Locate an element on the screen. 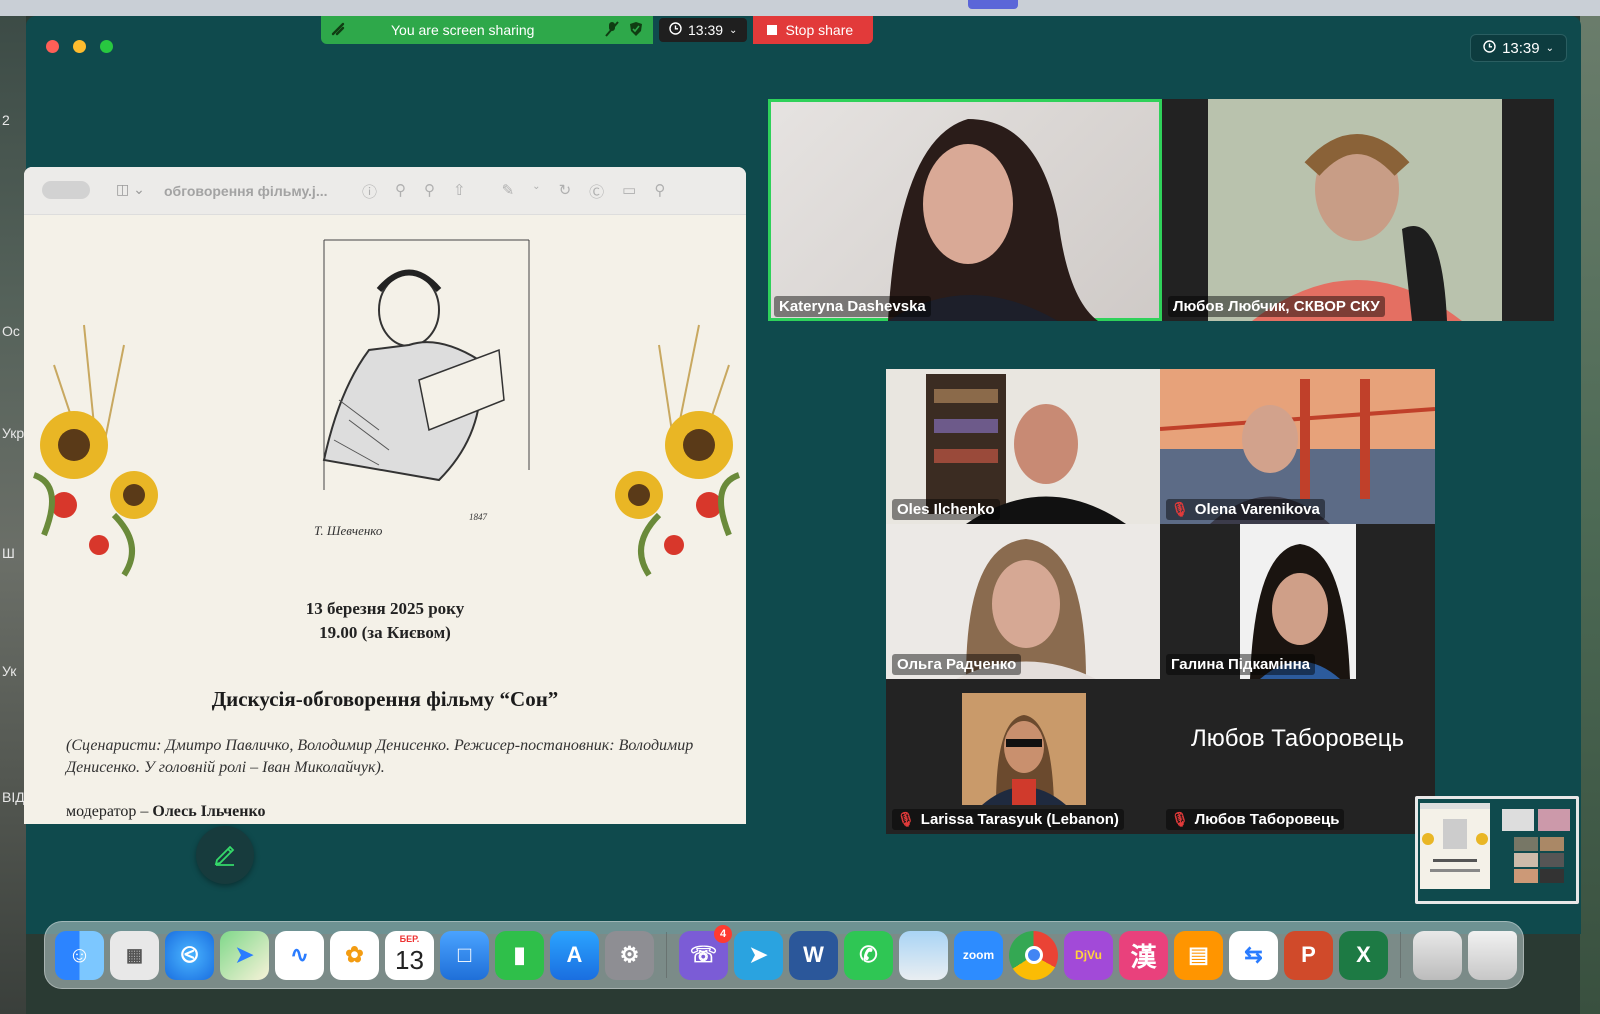 This screenshot has height=1014, width=1600. annotate-icon: Ⓒ is located at coordinates (596, 191).